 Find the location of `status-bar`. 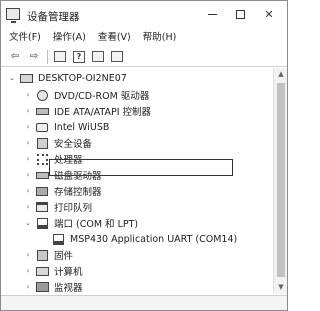

status-bar is located at coordinates (144, 302).